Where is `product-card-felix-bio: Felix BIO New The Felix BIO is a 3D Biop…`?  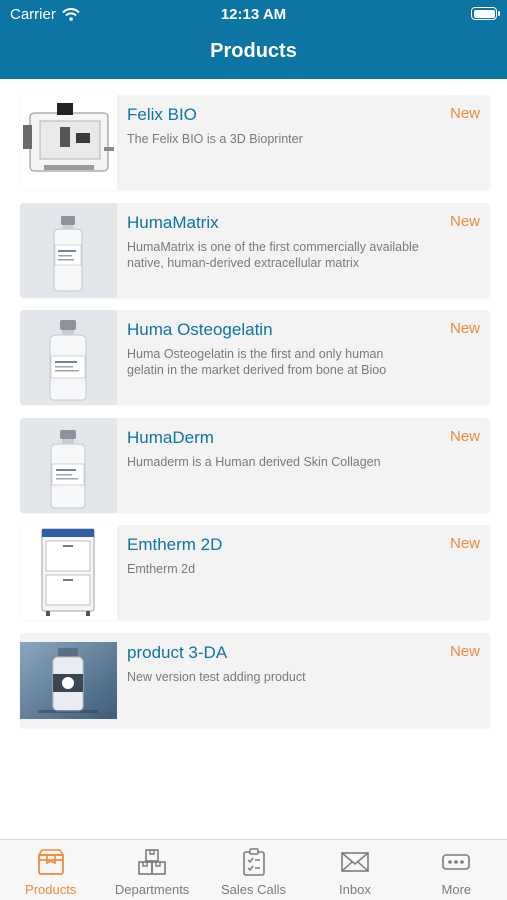
product-card-felix-bio: Felix BIO New The Felix BIO is a 3D Biop… is located at coordinates (255, 142).